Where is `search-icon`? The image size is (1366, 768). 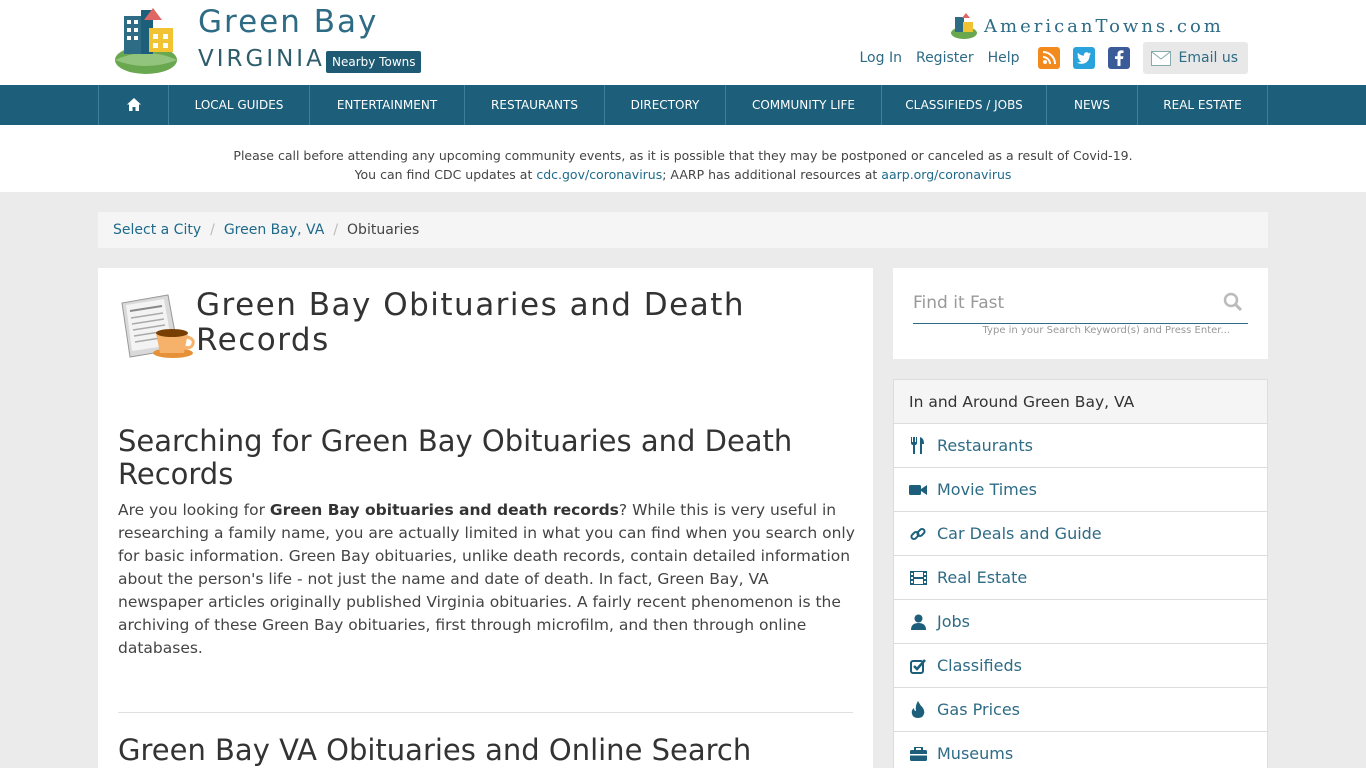 search-icon is located at coordinates (1233, 302).